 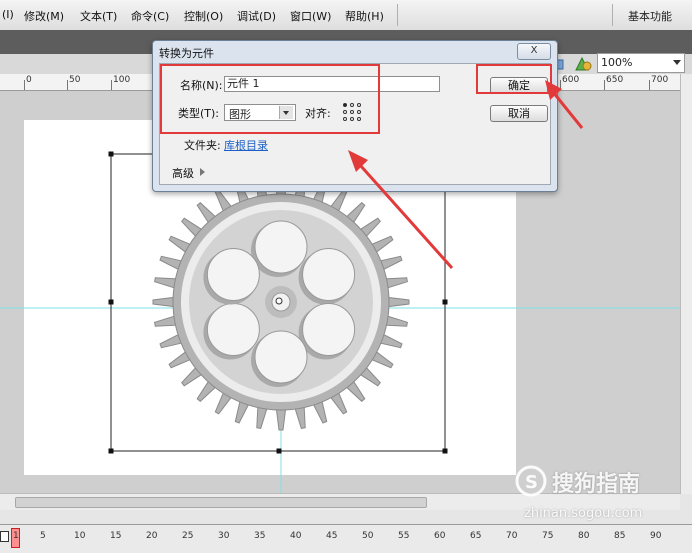 I want to click on frame-number: 40, so click(x=296, y=536).